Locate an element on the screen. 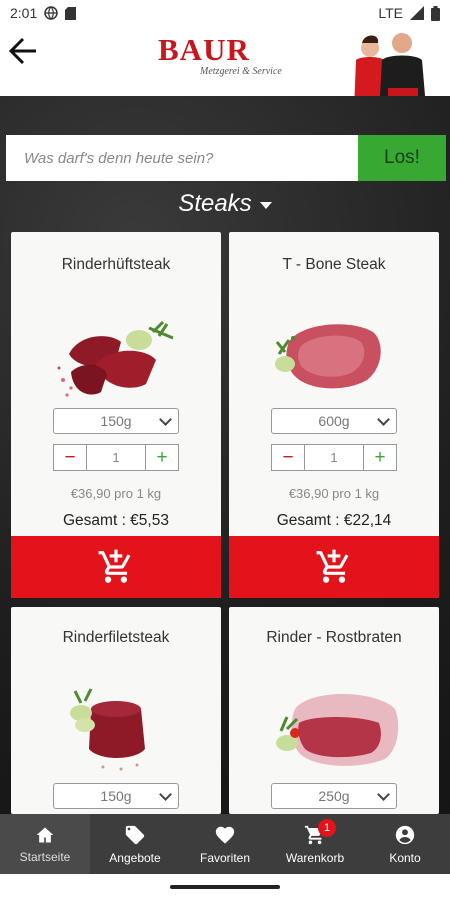  account-icon is located at coordinates (405, 834).